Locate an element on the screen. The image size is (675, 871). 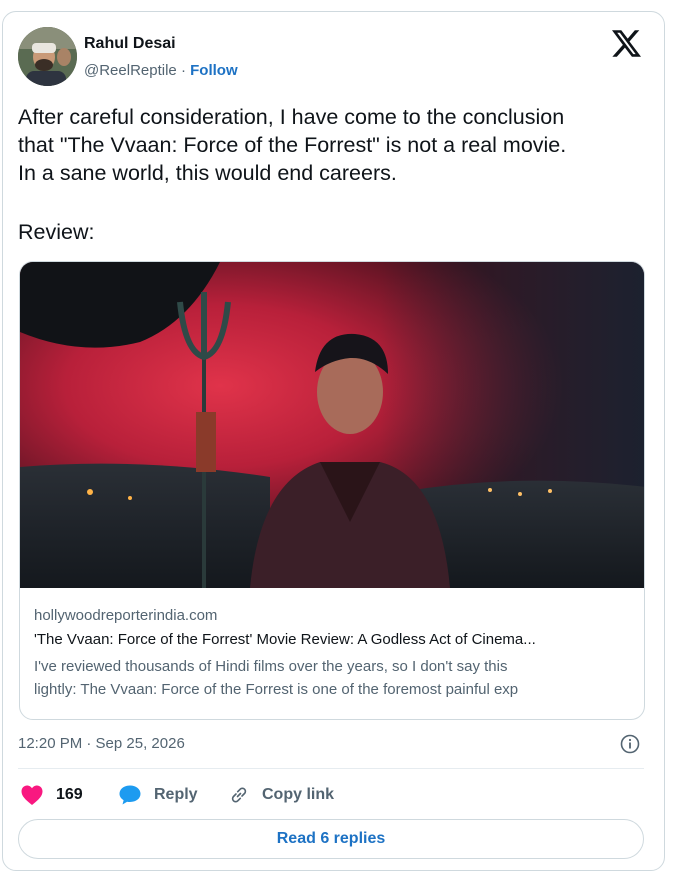
x-logo-icon is located at coordinates (626, 43).